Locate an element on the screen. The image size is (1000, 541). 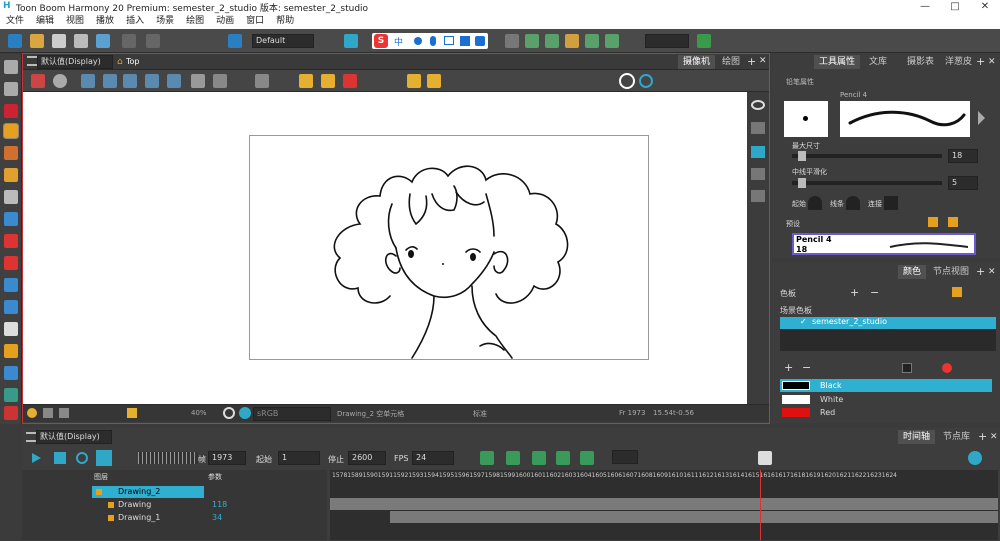
rectangle-tool-icon is located at coordinates (11, 219).